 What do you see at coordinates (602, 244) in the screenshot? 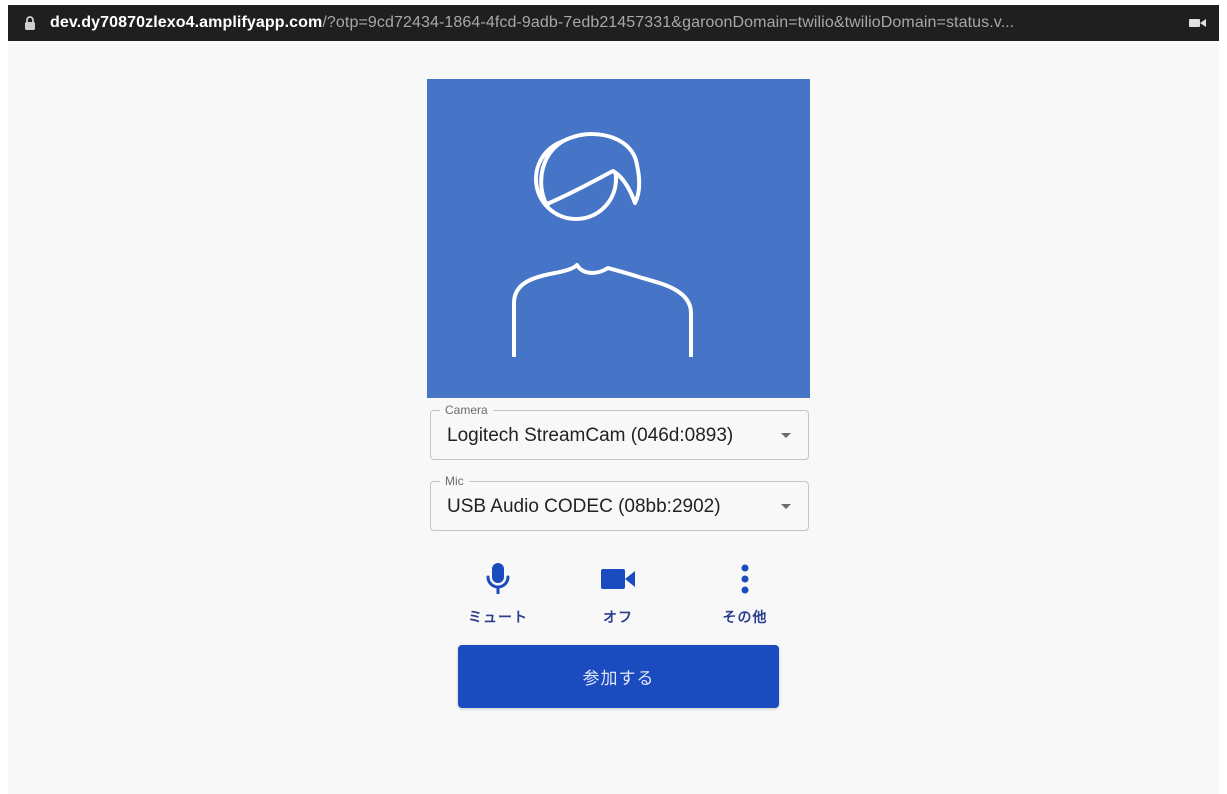
I see `person-avatar-icon` at bounding box center [602, 244].